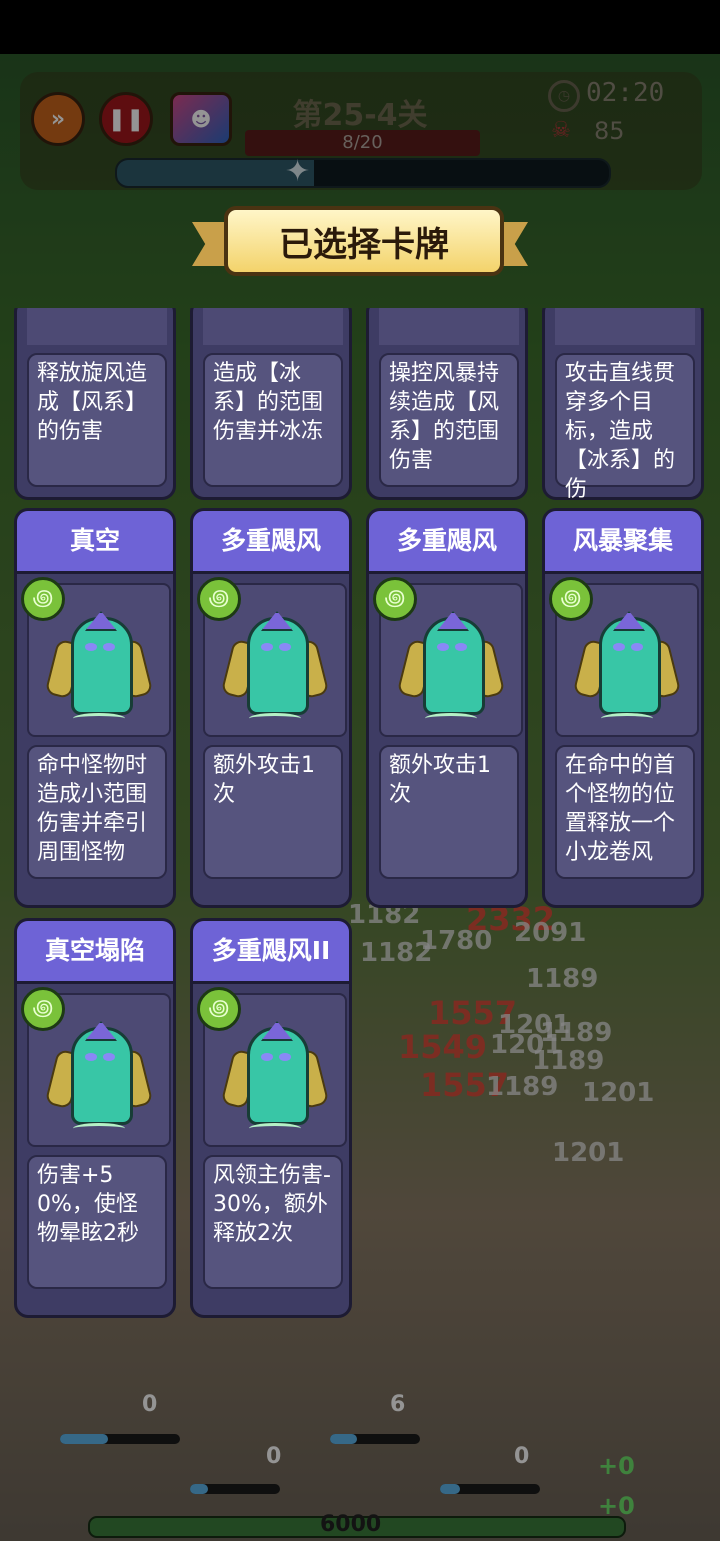 The height and width of the screenshot is (1541, 720). Describe the element at coordinates (623, 542) in the screenshot. I see `card-title: 风暴聚集` at that location.